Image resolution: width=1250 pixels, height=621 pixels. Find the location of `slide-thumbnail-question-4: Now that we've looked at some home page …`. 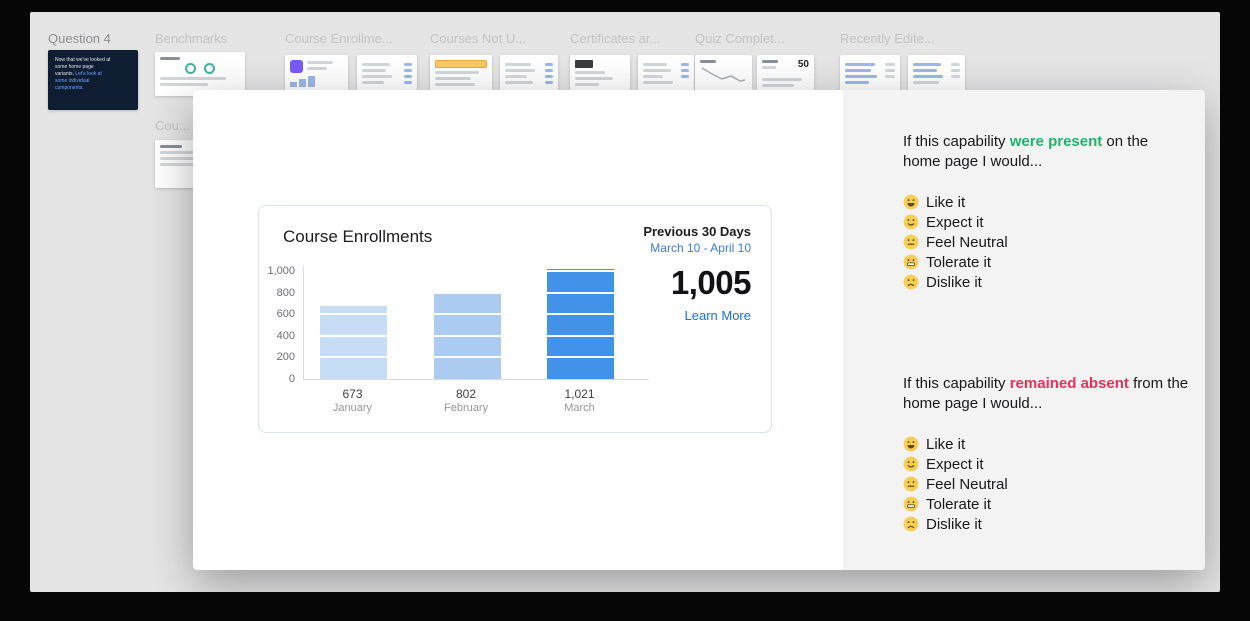

slide-thumbnail-question-4: Now that we've looked at some home page … is located at coordinates (93, 80).